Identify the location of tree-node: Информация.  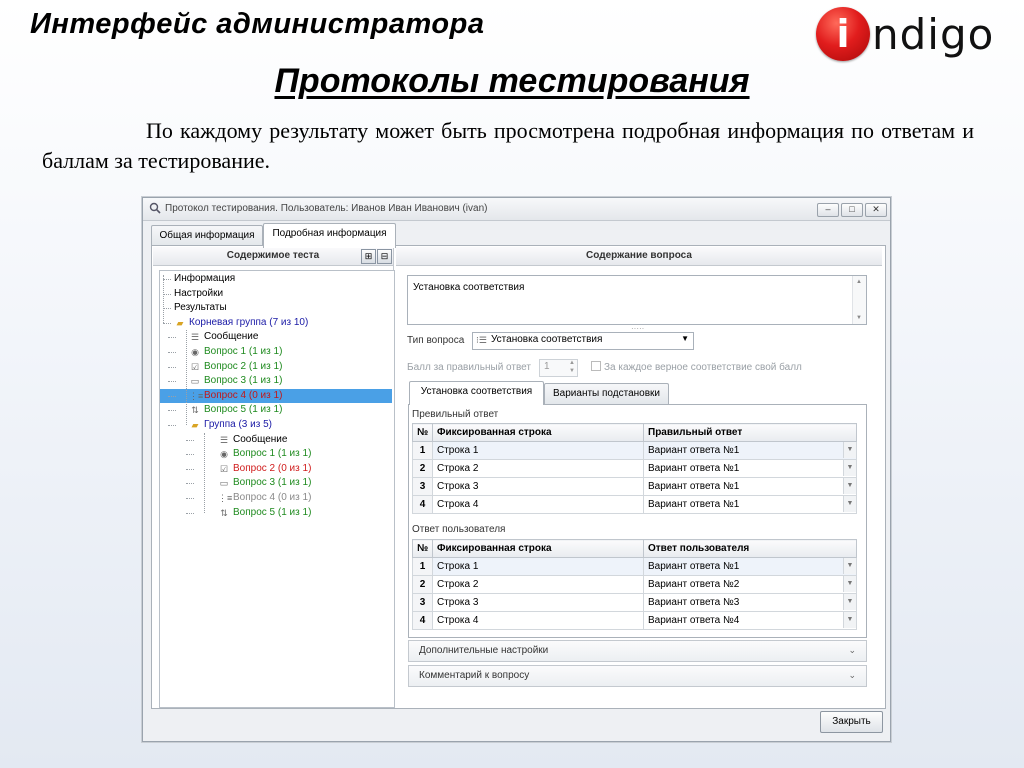
(204, 279).